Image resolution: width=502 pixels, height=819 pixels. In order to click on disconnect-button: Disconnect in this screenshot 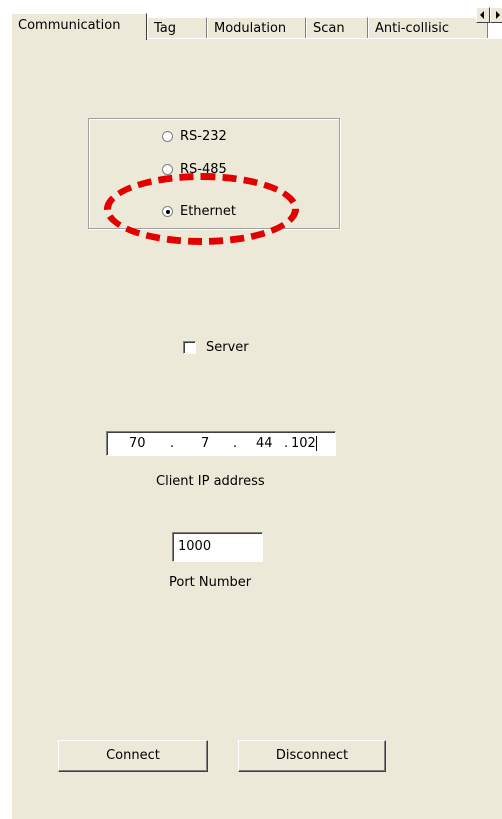, I will do `click(312, 756)`.